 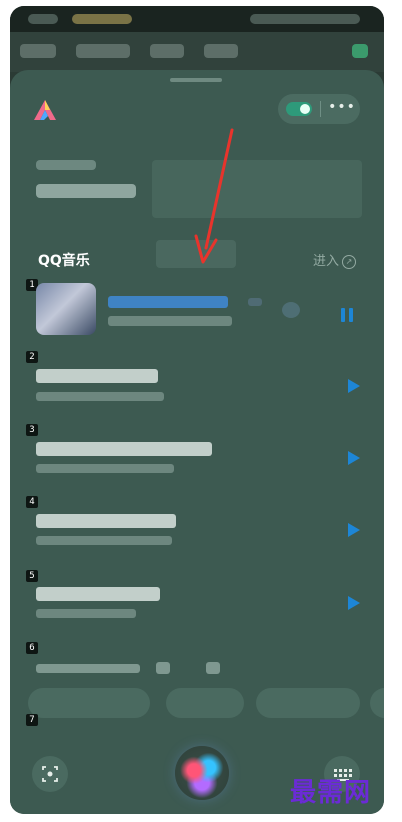 I want to click on track-rank: 2, so click(x=32, y=357).